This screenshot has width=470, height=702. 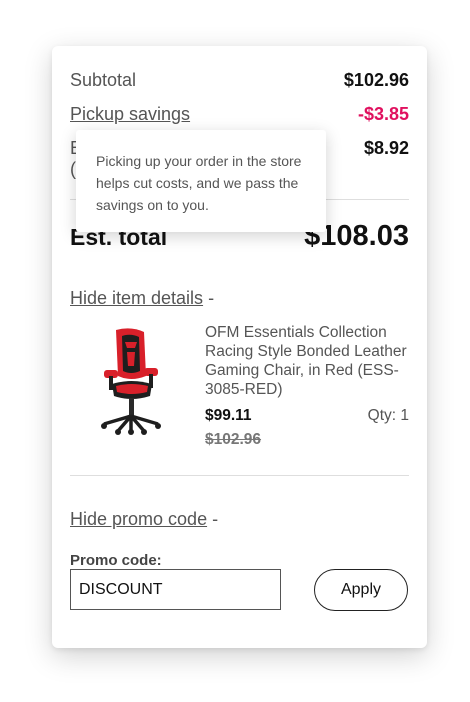 I want to click on subtotal-row: Subtotal $102.96, so click(x=239, y=80).